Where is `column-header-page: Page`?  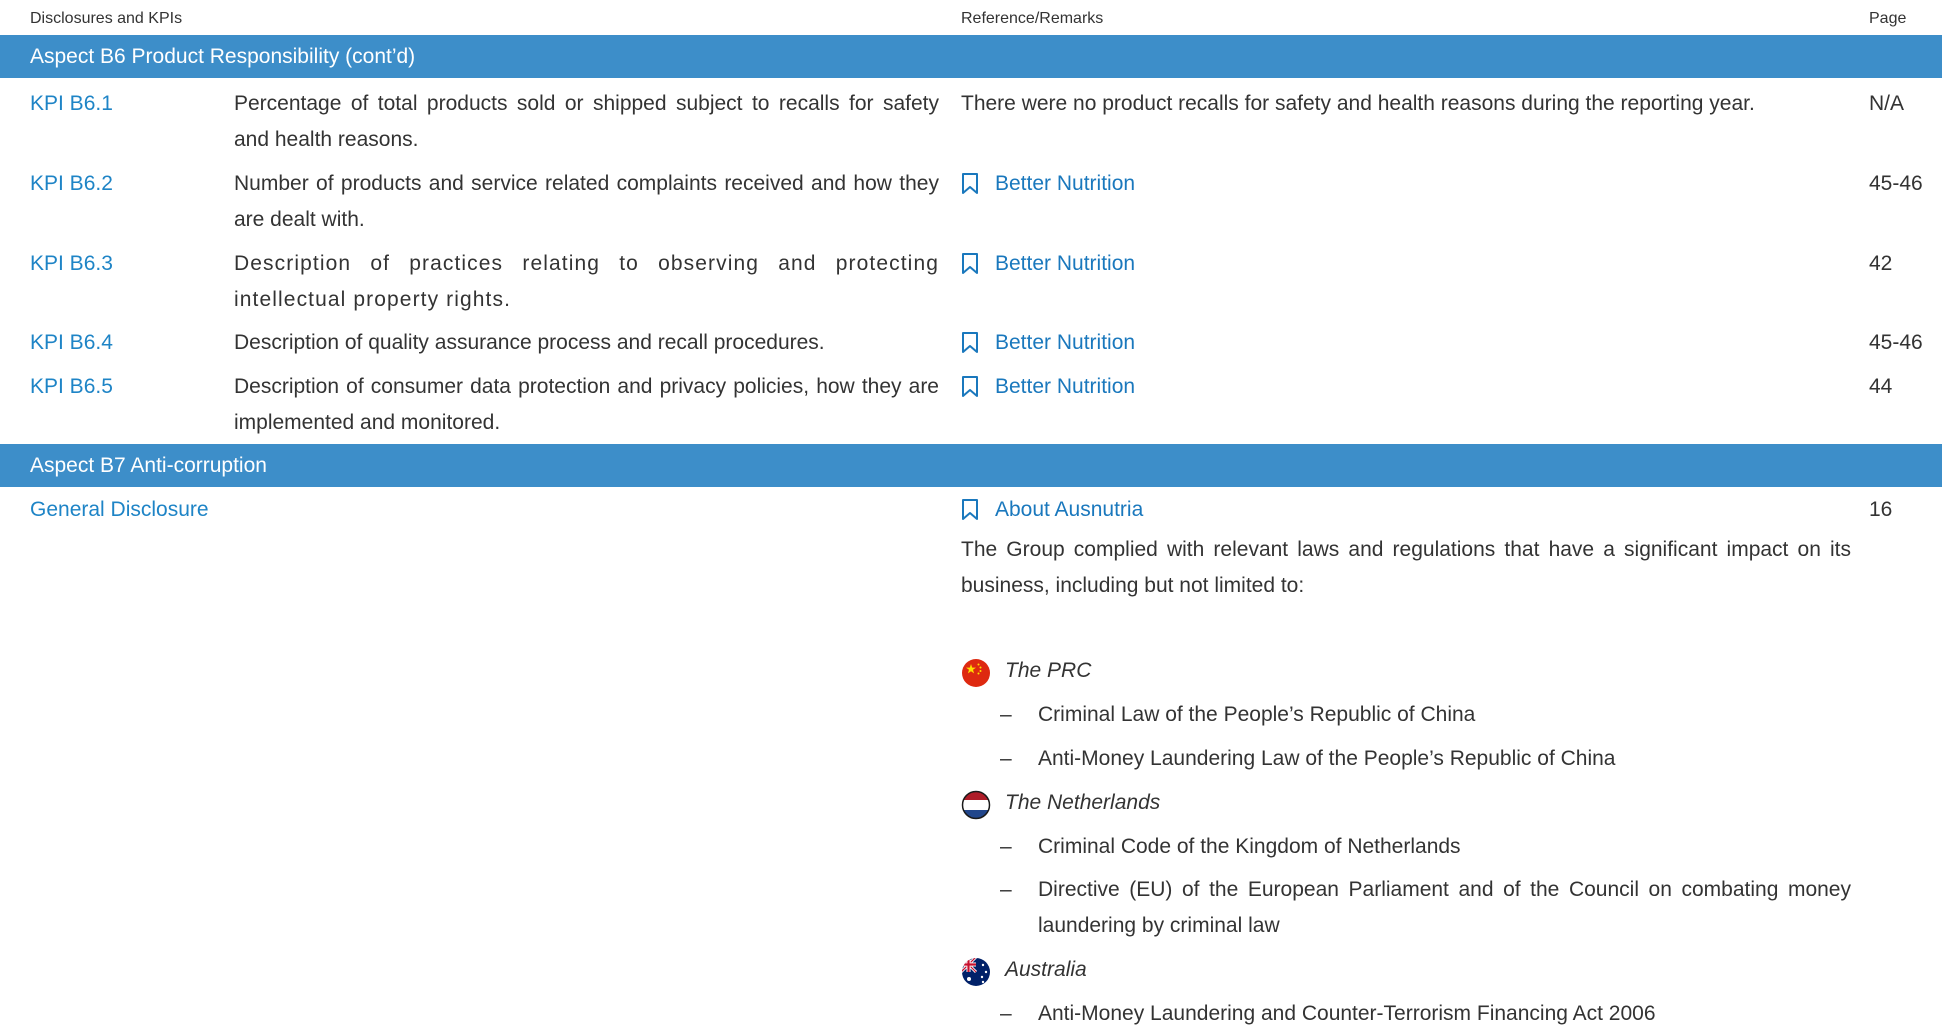
column-header-page: Page is located at coordinates (1888, 18).